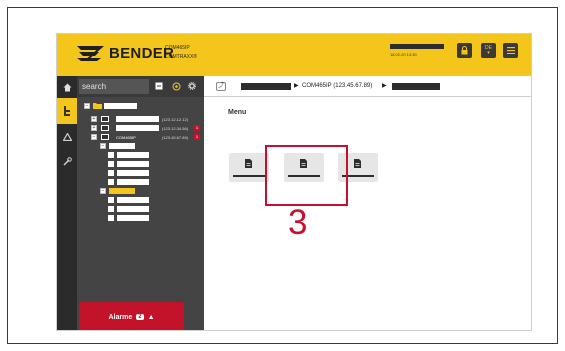 Image resolution: width=565 pixels, height=351 pixels. I want to click on lock-icon, so click(464, 50).